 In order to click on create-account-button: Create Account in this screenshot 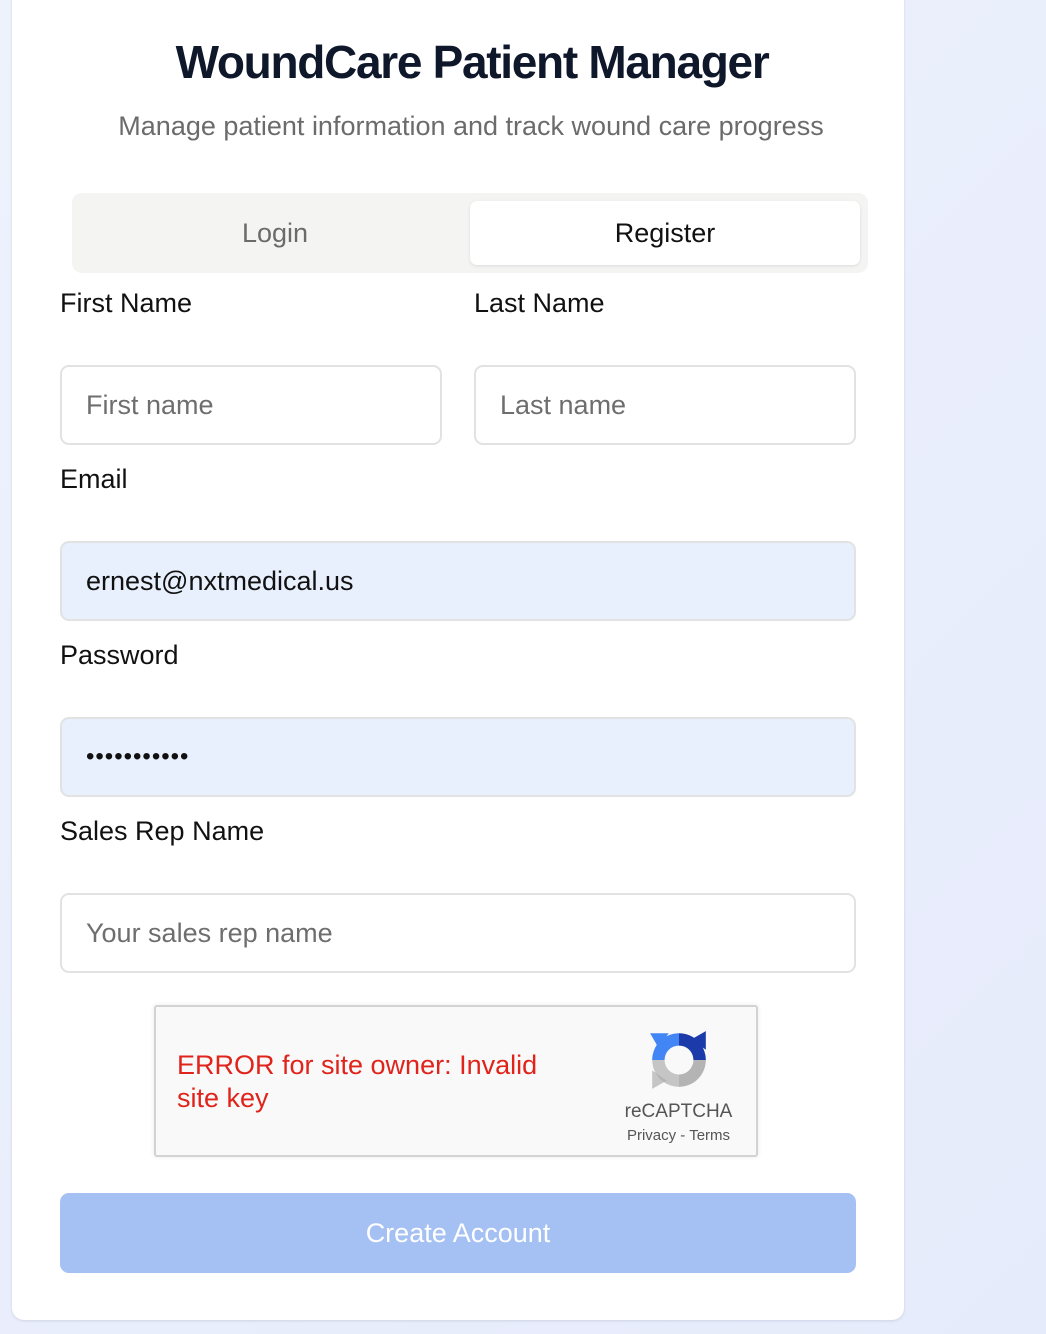, I will do `click(458, 1233)`.